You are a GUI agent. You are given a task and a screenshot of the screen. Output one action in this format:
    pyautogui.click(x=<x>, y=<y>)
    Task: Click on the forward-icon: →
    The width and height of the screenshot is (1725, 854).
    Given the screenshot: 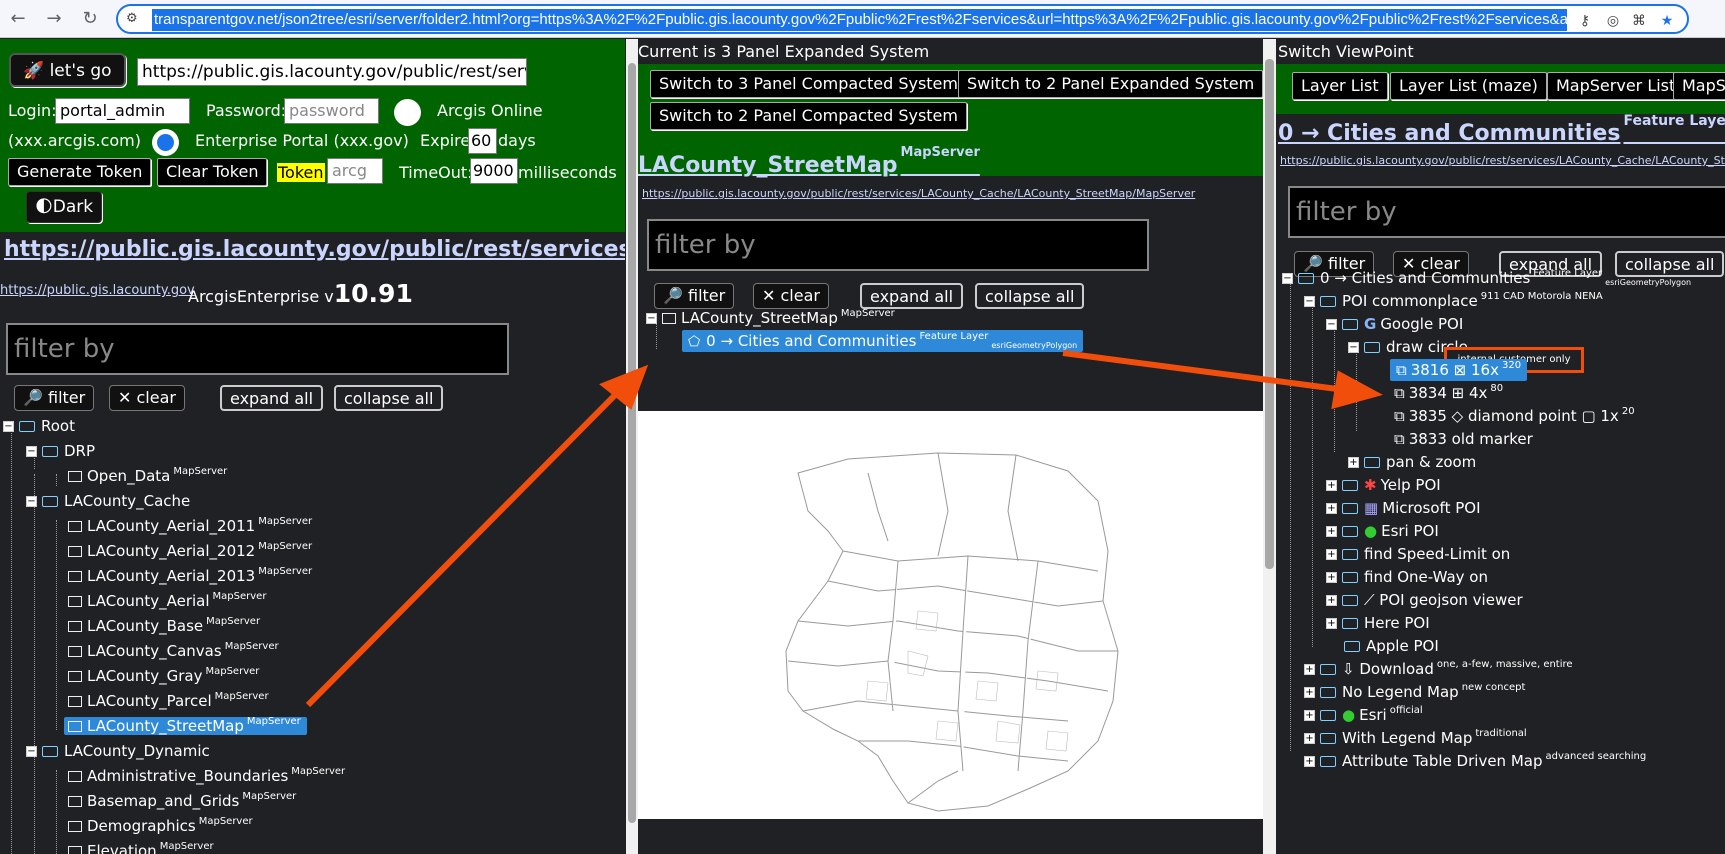 What is the action you would take?
    pyautogui.click(x=54, y=19)
    